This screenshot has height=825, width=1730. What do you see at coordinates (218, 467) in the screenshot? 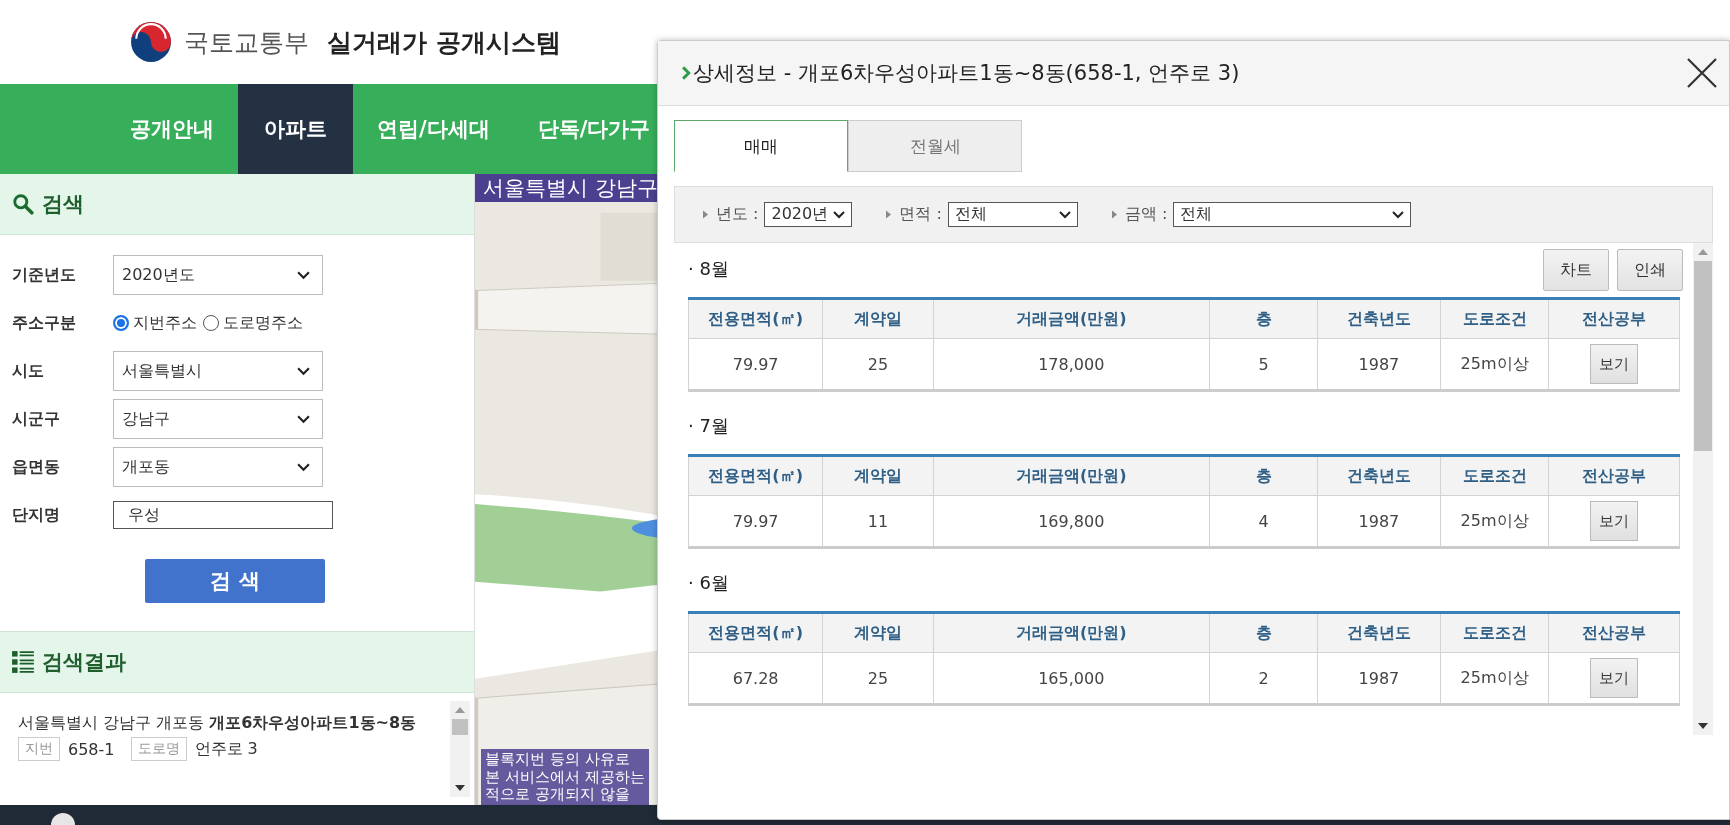
I see `dropdown: 개포동` at bounding box center [218, 467].